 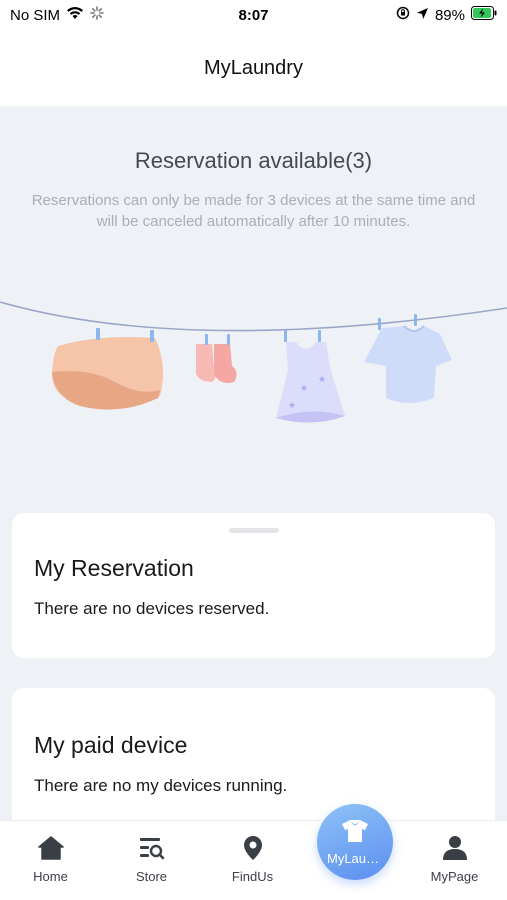 I want to click on no-reservation-text: There are no devices reserved., so click(x=152, y=608).